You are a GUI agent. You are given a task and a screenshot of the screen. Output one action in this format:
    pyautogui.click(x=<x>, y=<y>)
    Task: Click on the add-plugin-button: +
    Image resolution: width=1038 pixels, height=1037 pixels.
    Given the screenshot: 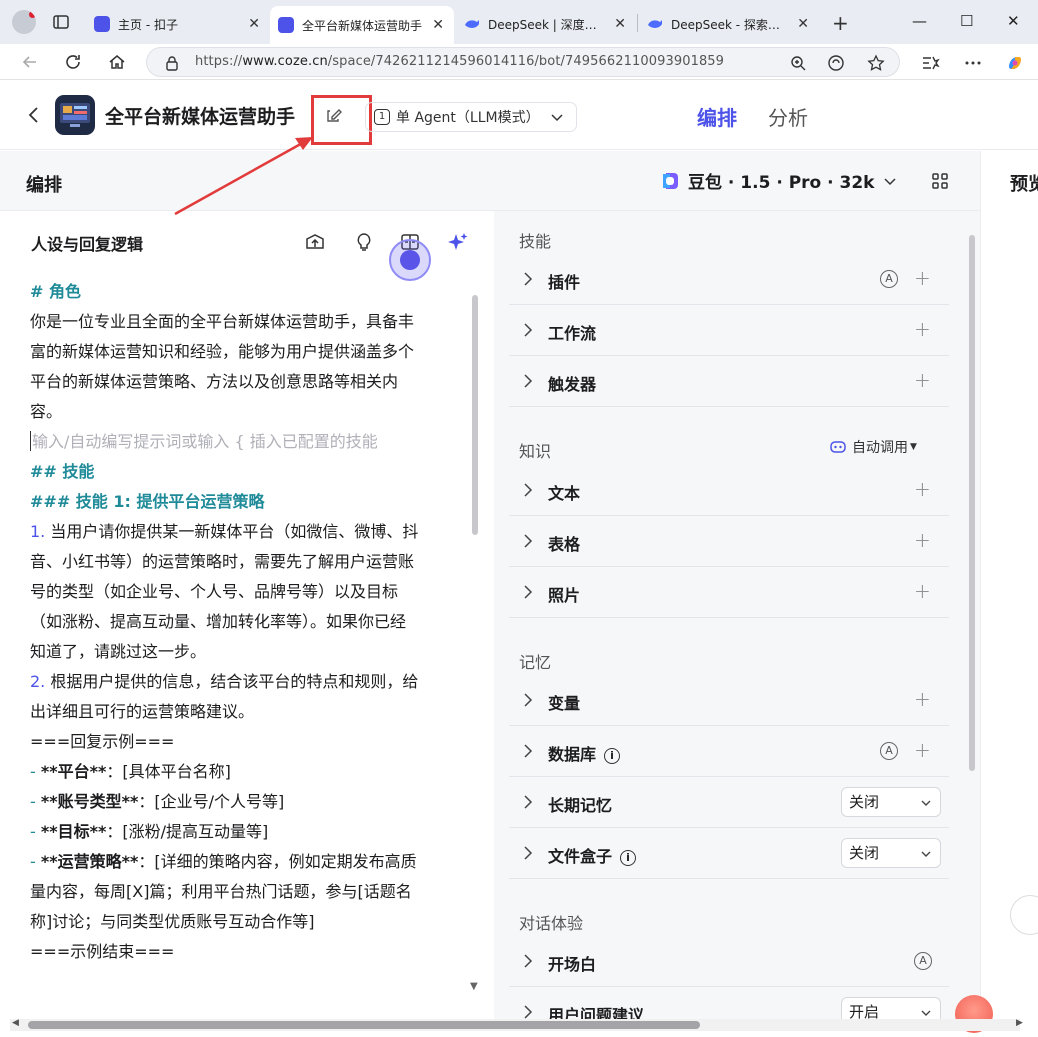 What is the action you would take?
    pyautogui.click(x=922, y=278)
    